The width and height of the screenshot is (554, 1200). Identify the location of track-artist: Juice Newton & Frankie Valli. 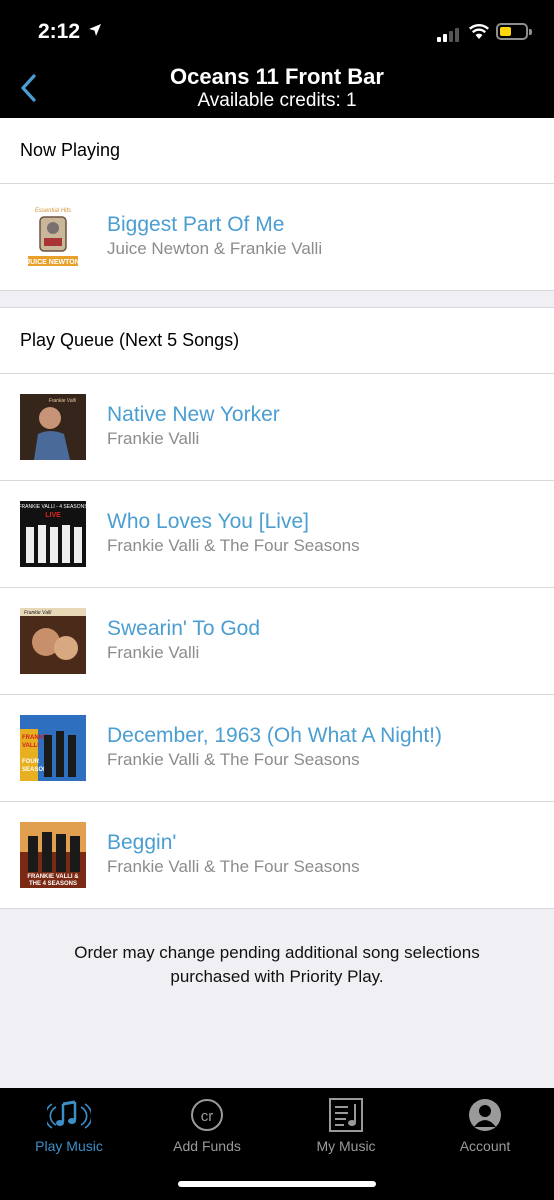
(215, 248).